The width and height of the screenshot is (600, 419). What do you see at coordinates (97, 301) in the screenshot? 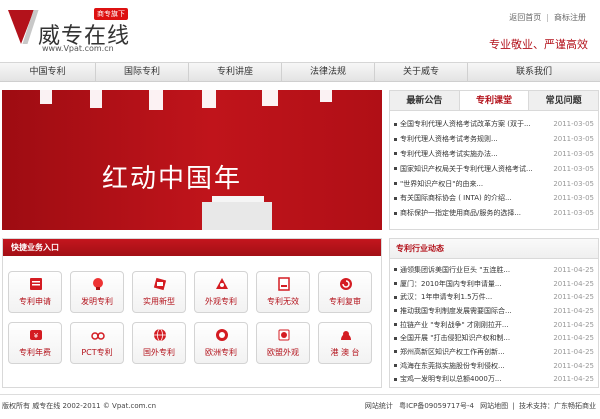
I see `quick-entry-label: 发明专利` at bounding box center [97, 301].